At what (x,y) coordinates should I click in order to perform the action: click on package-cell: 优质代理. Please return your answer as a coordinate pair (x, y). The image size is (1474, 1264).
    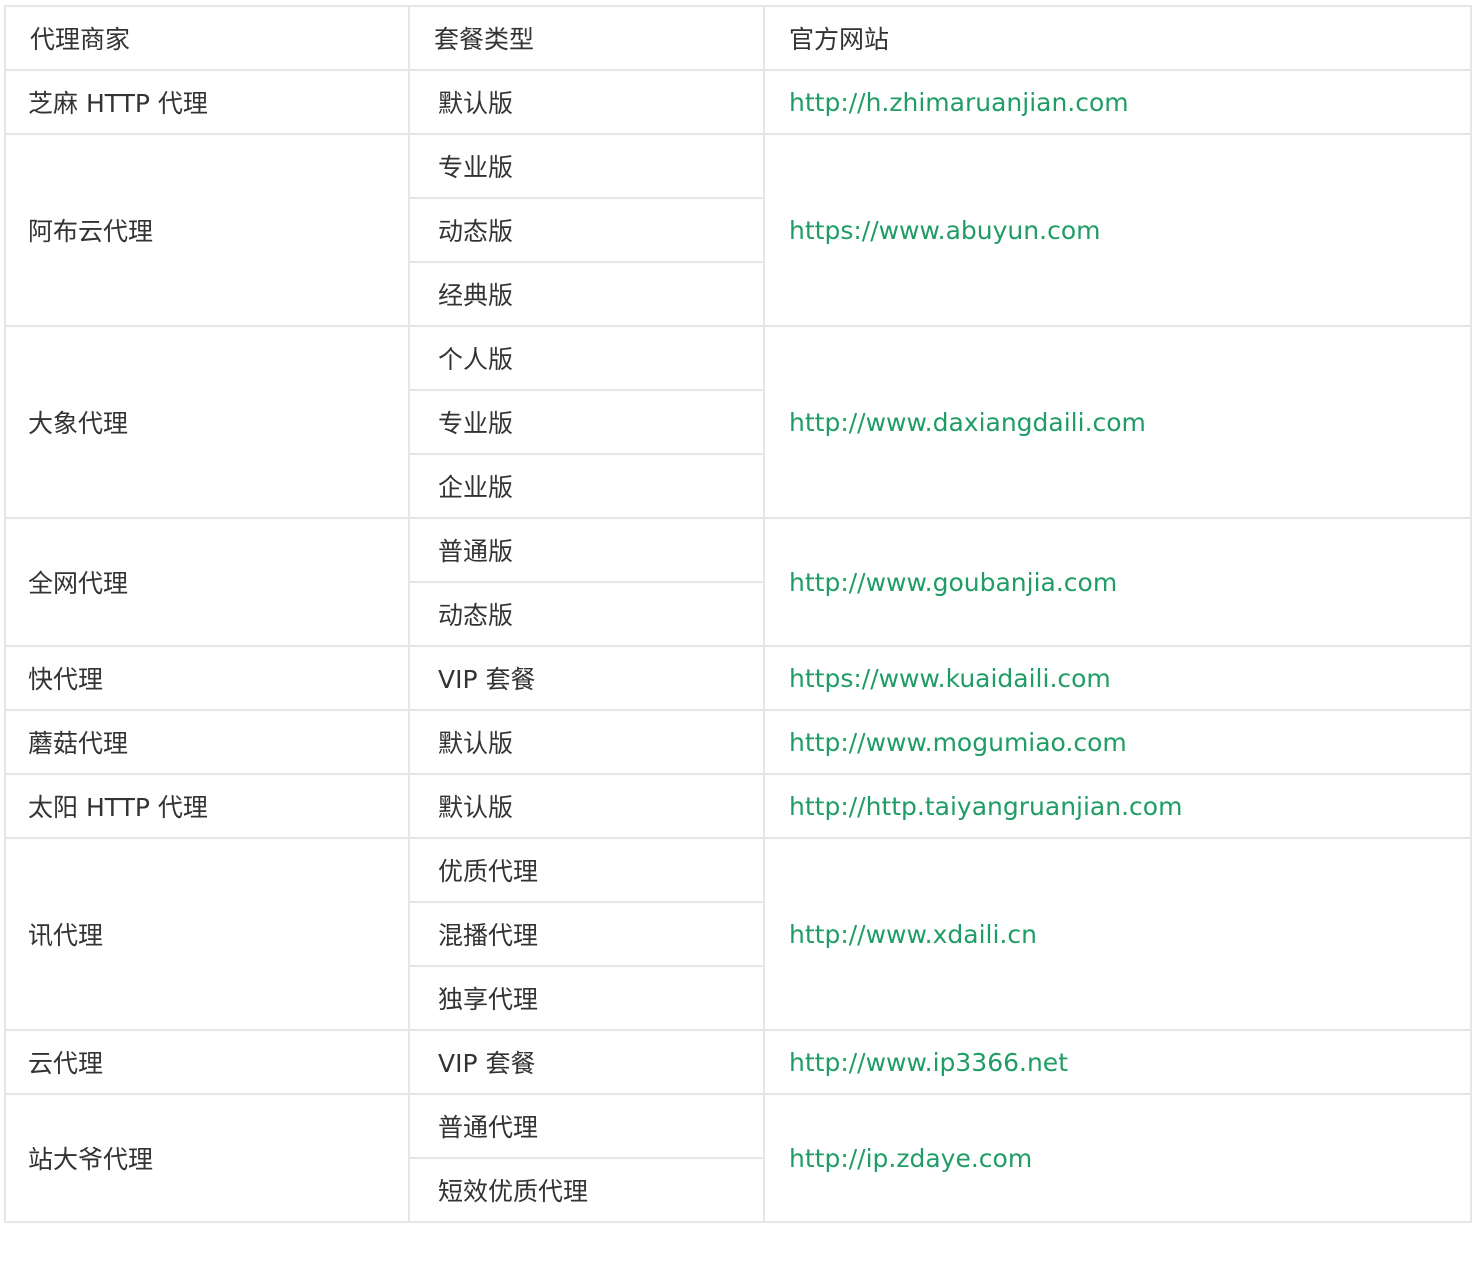
    Looking at the image, I should click on (586, 870).